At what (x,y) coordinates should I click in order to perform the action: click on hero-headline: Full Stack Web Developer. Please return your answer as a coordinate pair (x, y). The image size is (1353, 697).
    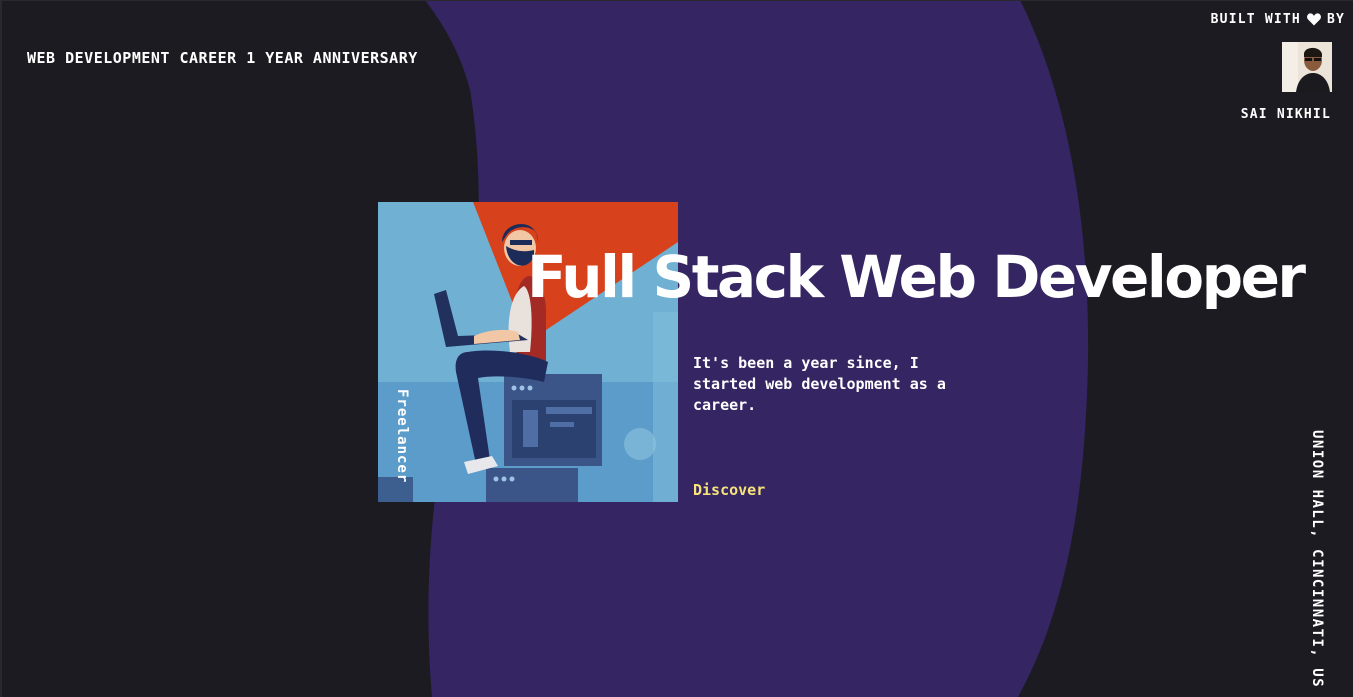
    Looking at the image, I should click on (916, 277).